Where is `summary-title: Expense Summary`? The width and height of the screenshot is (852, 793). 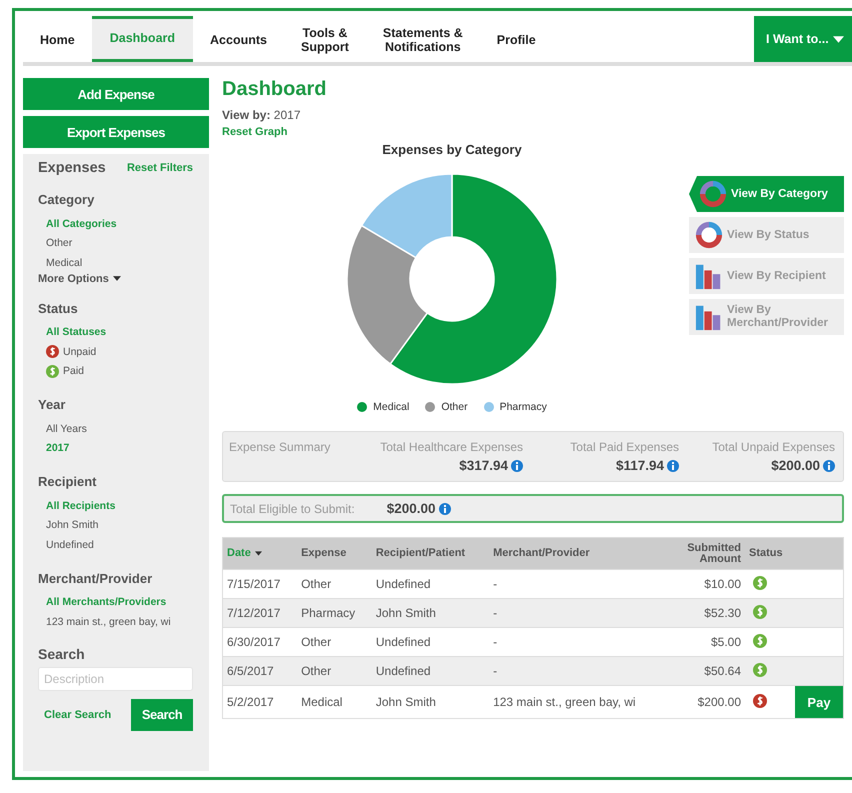
summary-title: Expense Summary is located at coordinates (280, 448).